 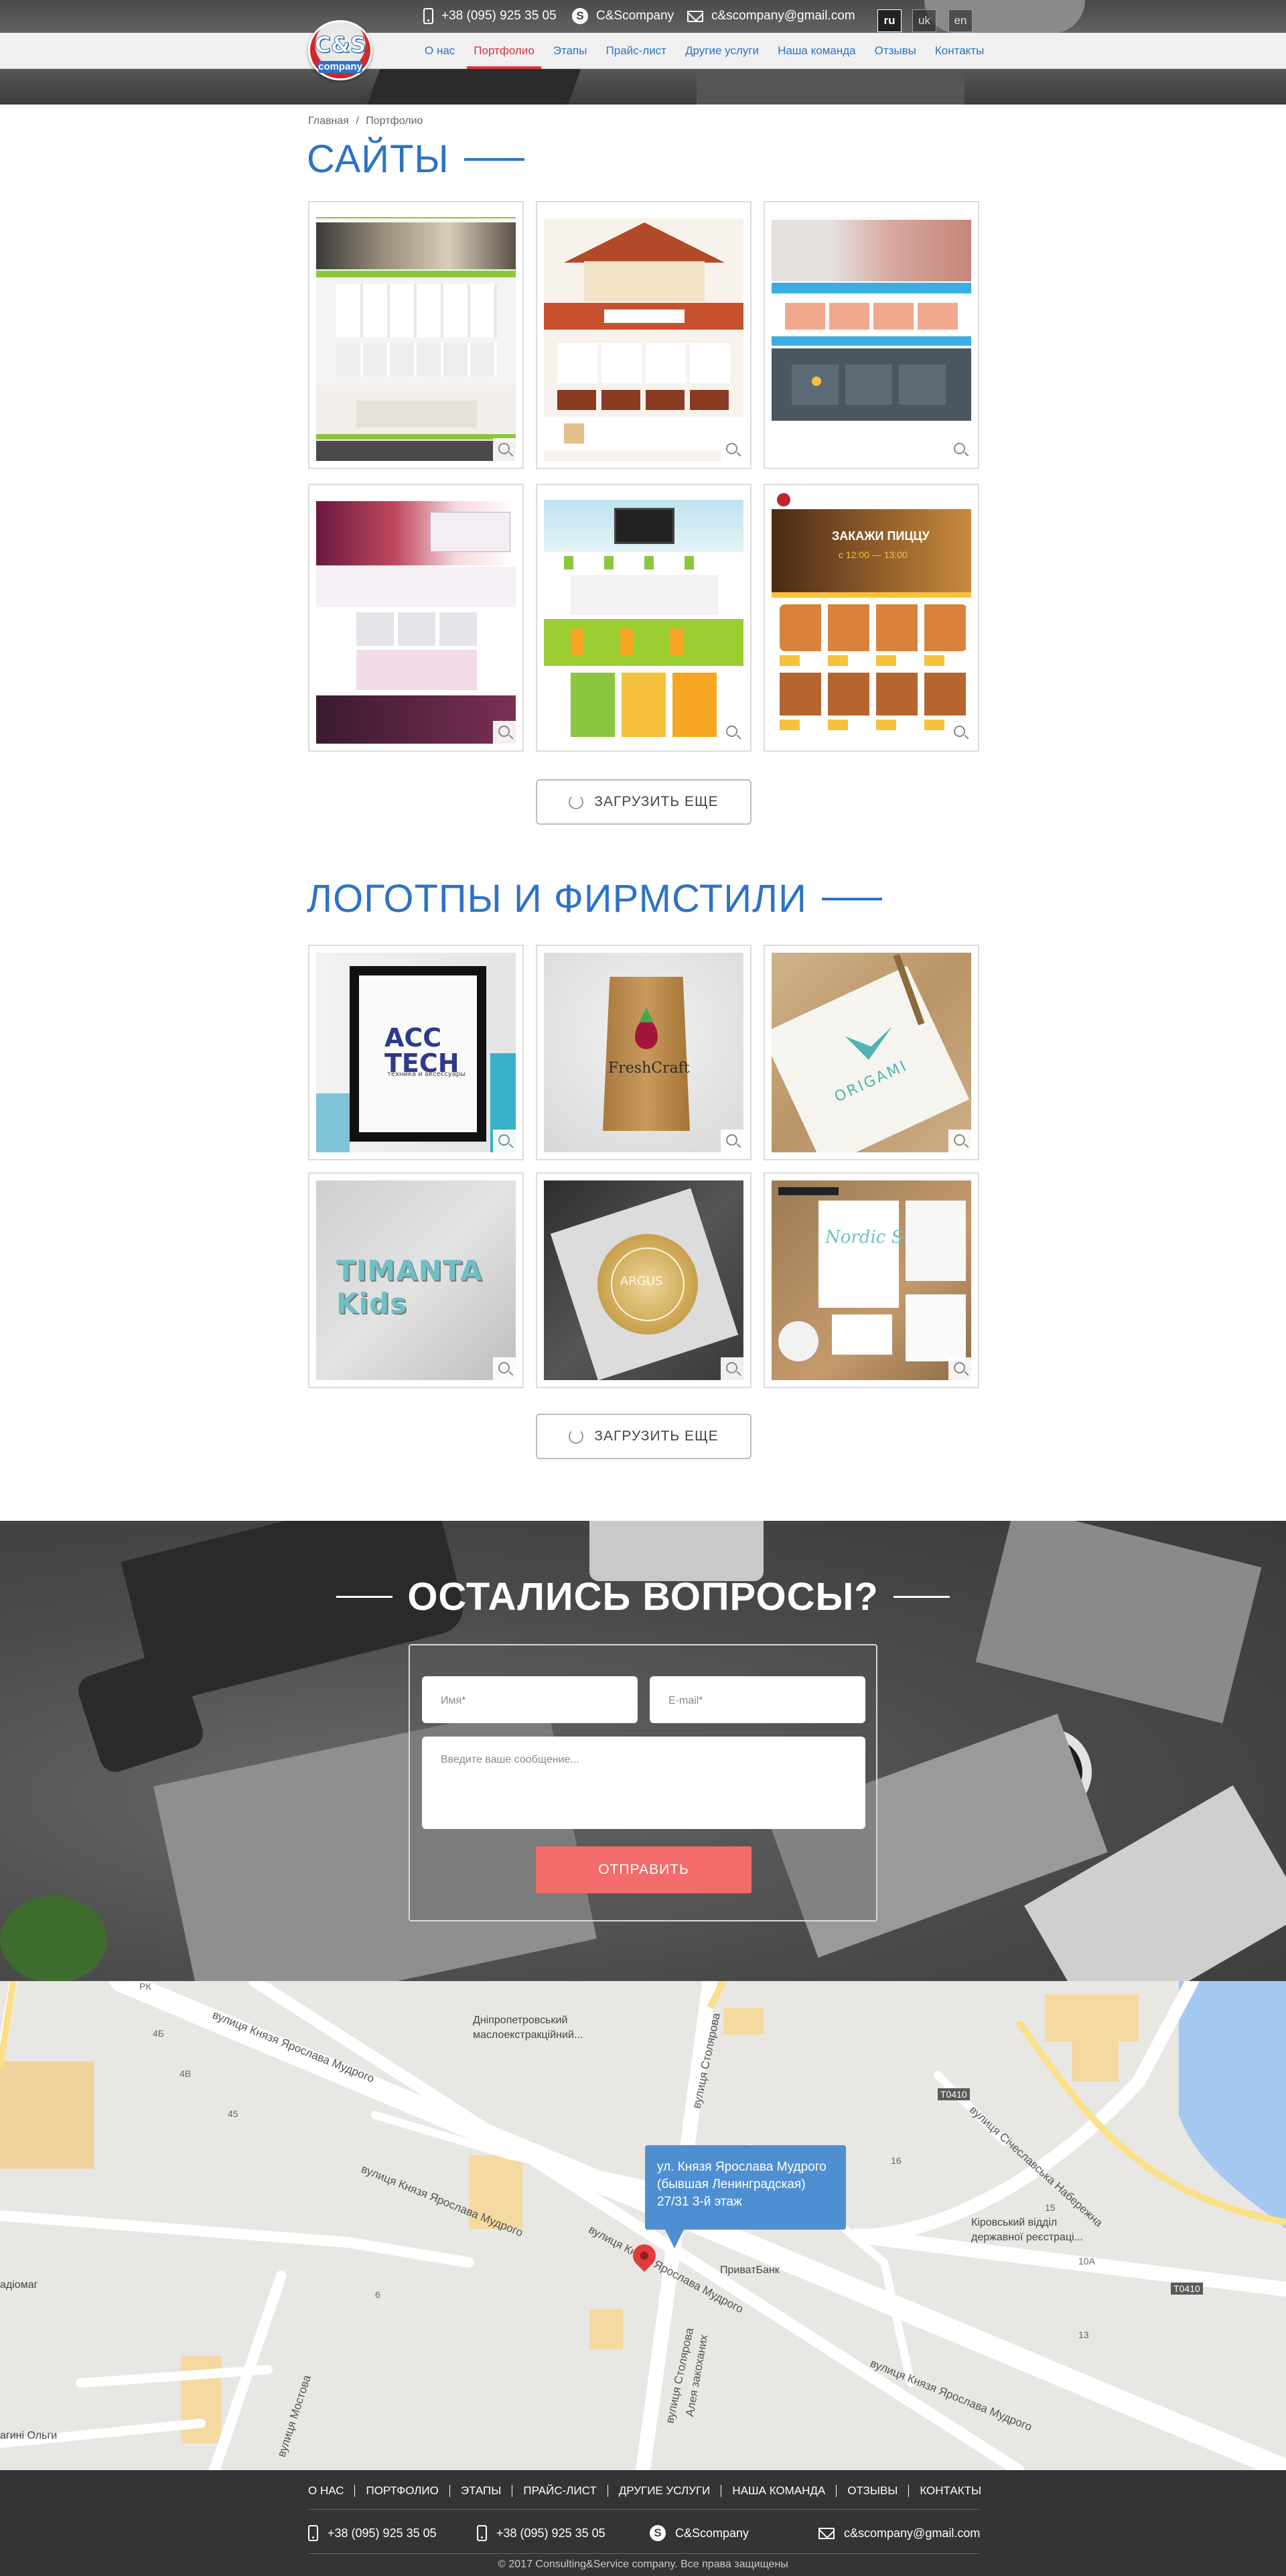 I want to click on skype-icon: S, so click(x=658, y=2533).